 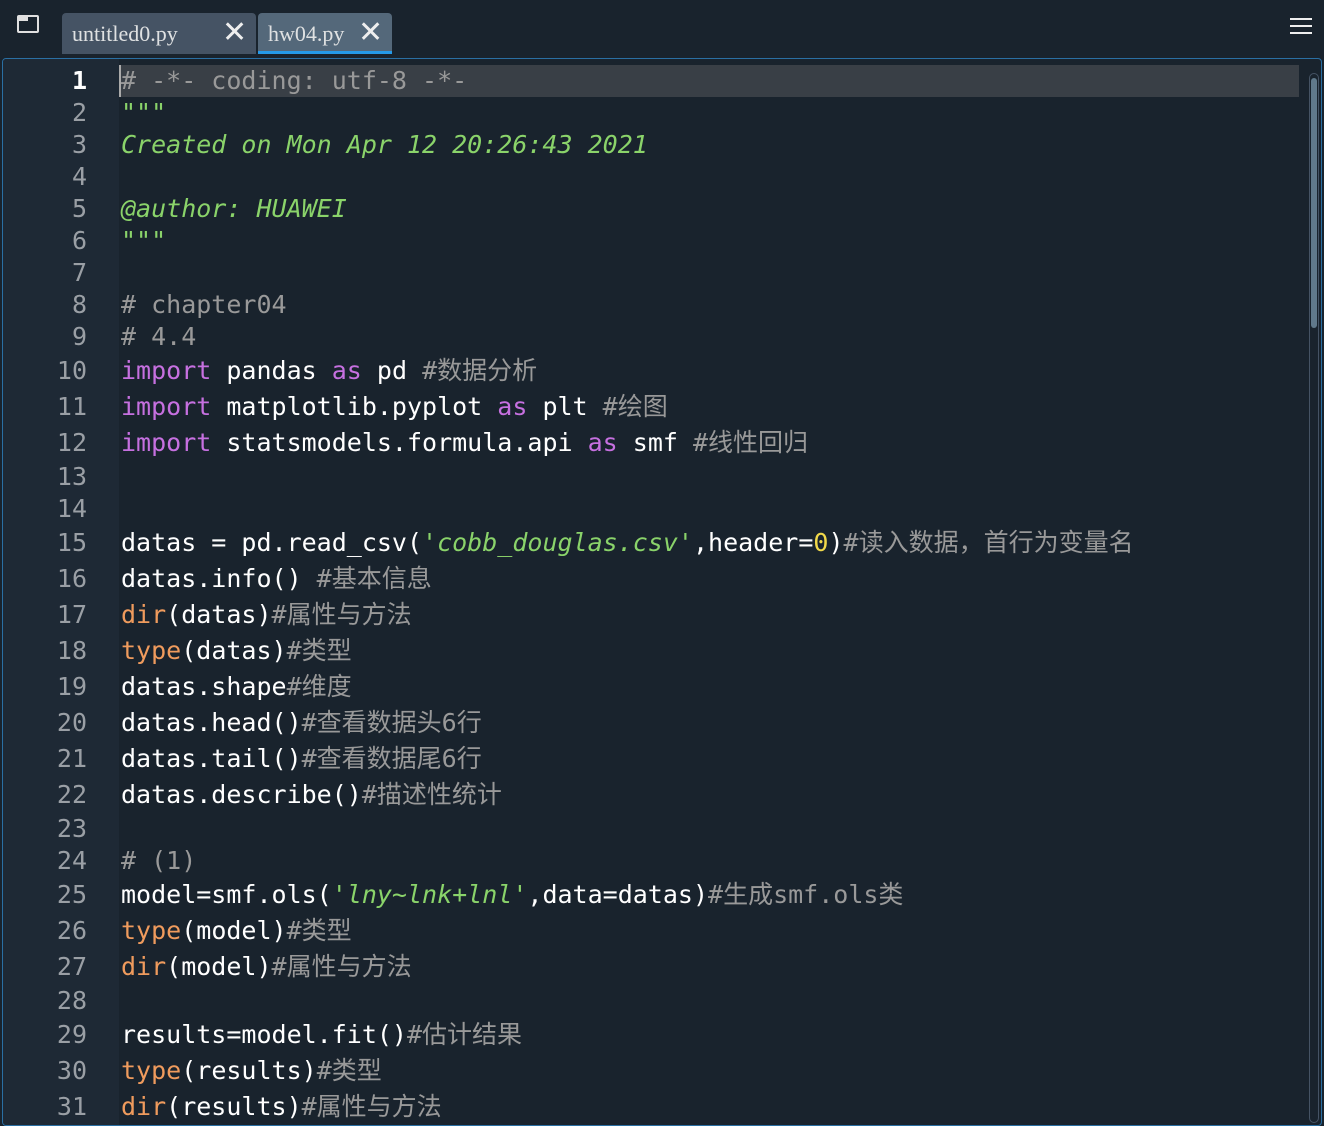 What do you see at coordinates (653, 967) in the screenshot?
I see `code-line: 27 dir(model)#属性与方法` at bounding box center [653, 967].